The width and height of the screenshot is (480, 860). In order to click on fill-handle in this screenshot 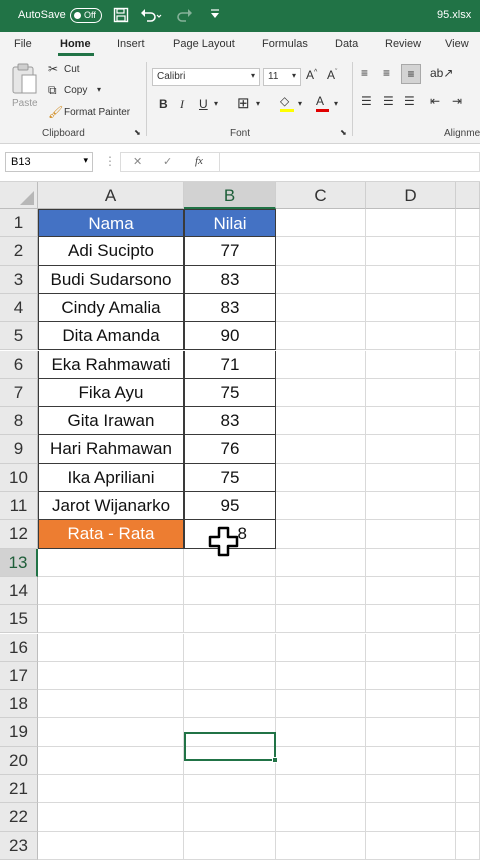, I will do `click(275, 760)`.